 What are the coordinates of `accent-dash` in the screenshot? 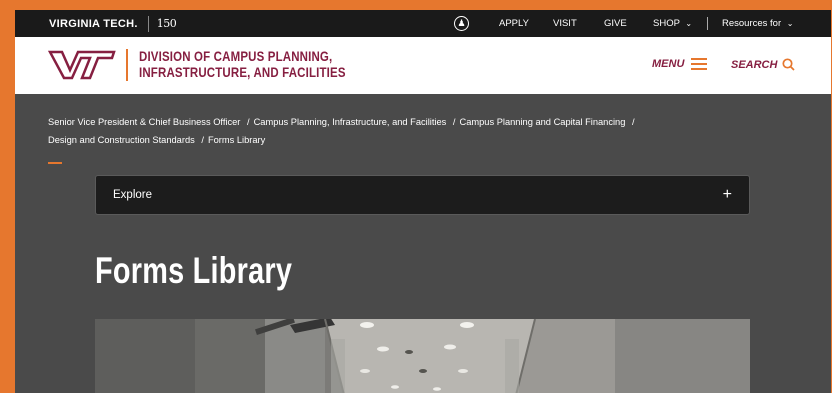 It's located at (55, 163).